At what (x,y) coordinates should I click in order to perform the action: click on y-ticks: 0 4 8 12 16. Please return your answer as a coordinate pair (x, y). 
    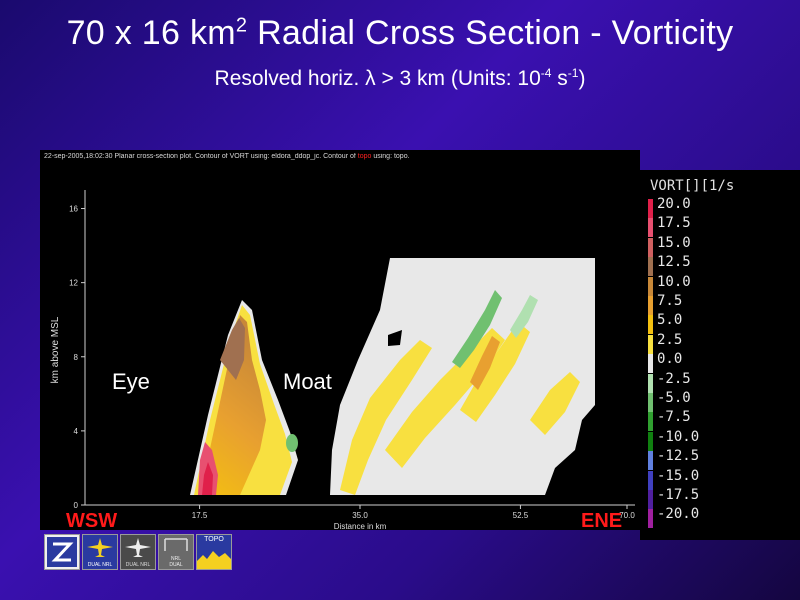
    Looking at the image, I should click on (77, 357).